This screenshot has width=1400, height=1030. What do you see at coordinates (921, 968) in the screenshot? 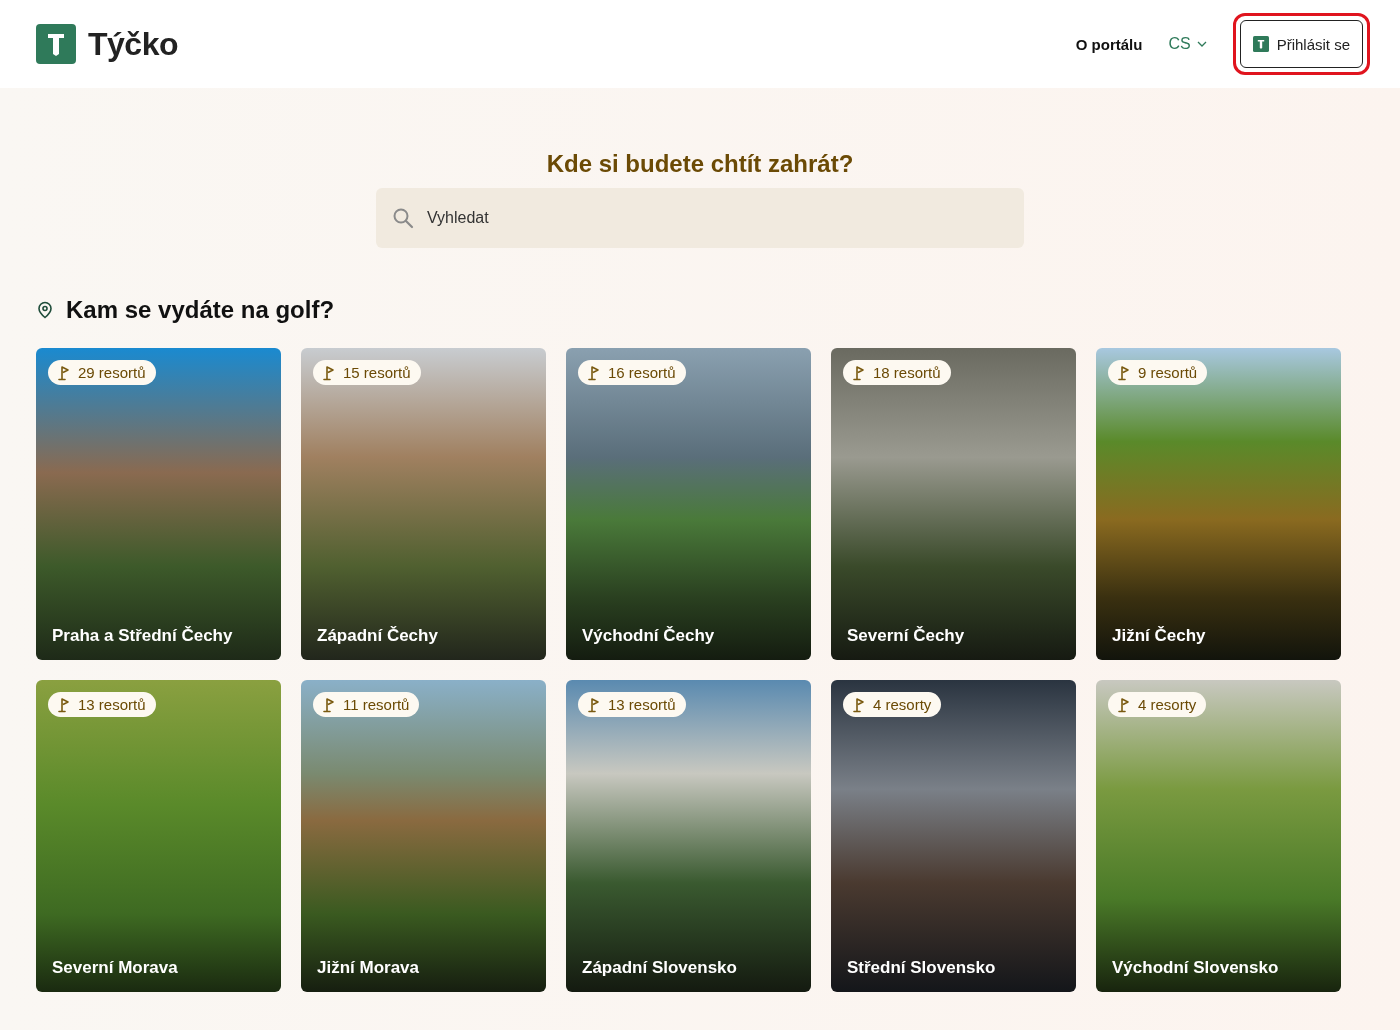
I see `region-name: Střední Slovensko` at bounding box center [921, 968].